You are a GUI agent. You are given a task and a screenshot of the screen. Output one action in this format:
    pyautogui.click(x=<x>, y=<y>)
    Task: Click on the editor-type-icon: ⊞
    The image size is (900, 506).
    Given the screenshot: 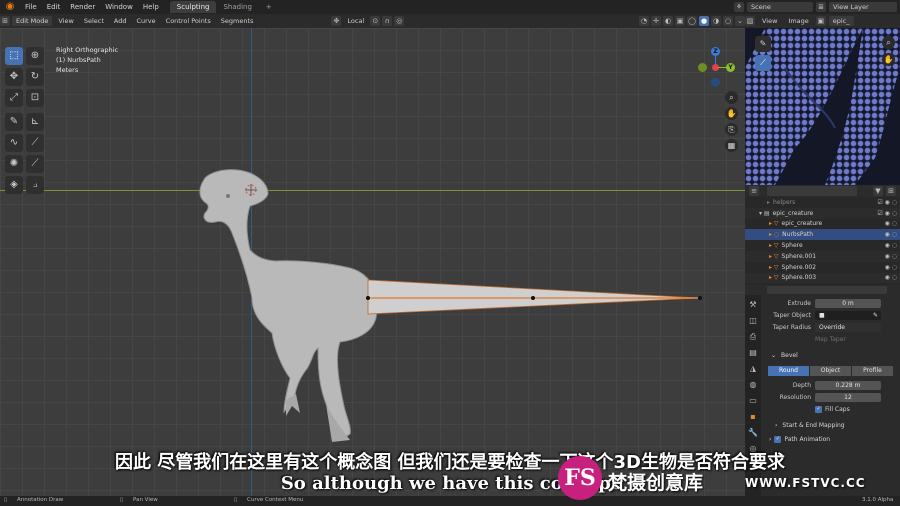 What is the action you would take?
    pyautogui.click(x=5, y=21)
    